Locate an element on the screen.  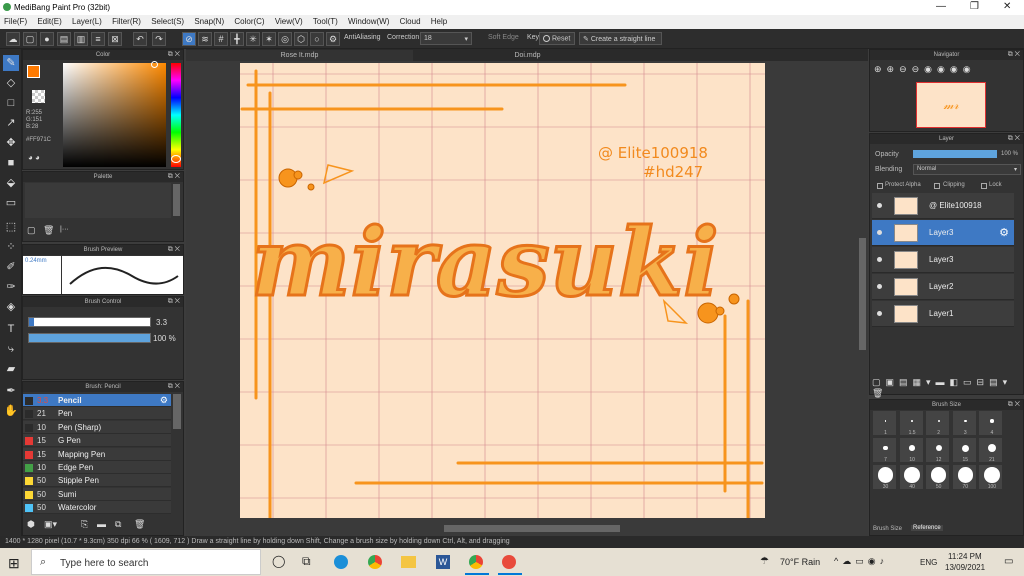
eraser-tool-icon: ◇ is located at coordinates (11, 83).